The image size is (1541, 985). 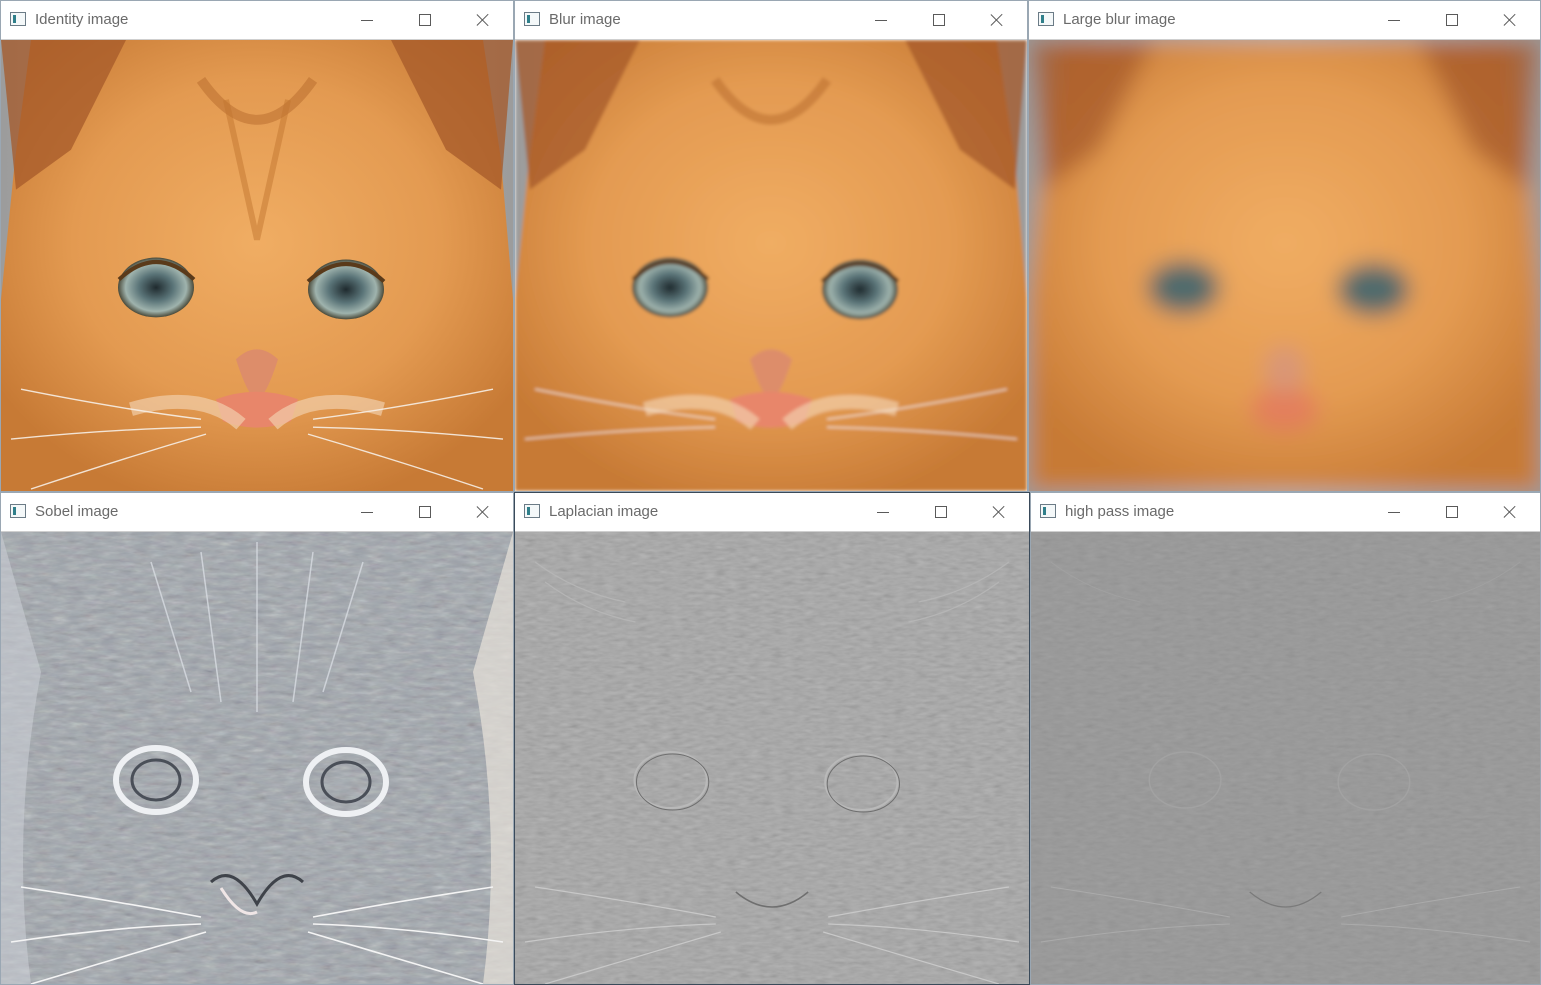 I want to click on window-title: high pass image, so click(x=1120, y=511).